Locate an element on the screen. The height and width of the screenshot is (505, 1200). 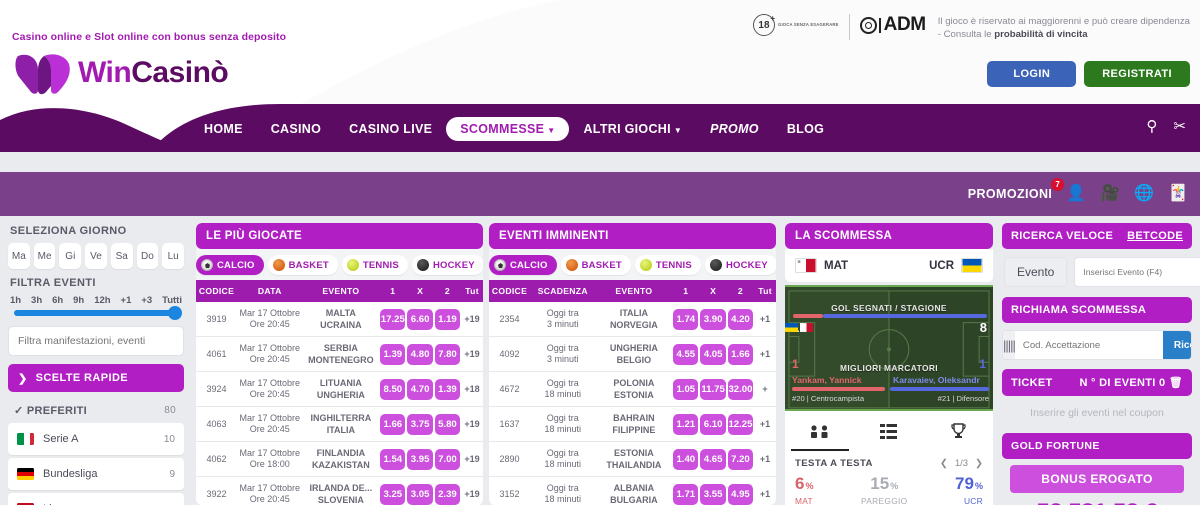
row-odd-x: 3.05 is located at coordinates (420, 490).